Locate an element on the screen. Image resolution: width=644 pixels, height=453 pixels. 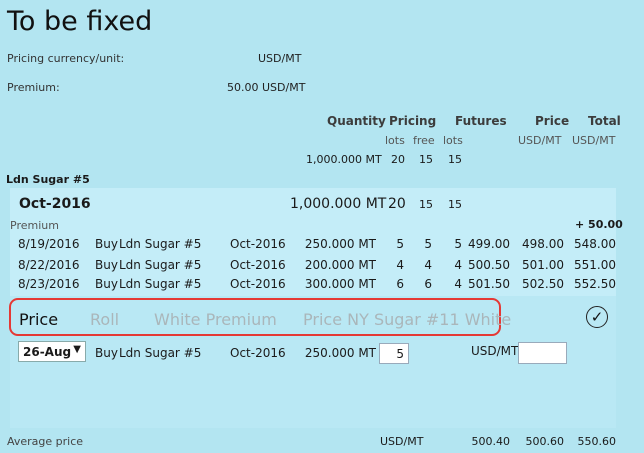
row-price: 502.50 is located at coordinates (543, 284).